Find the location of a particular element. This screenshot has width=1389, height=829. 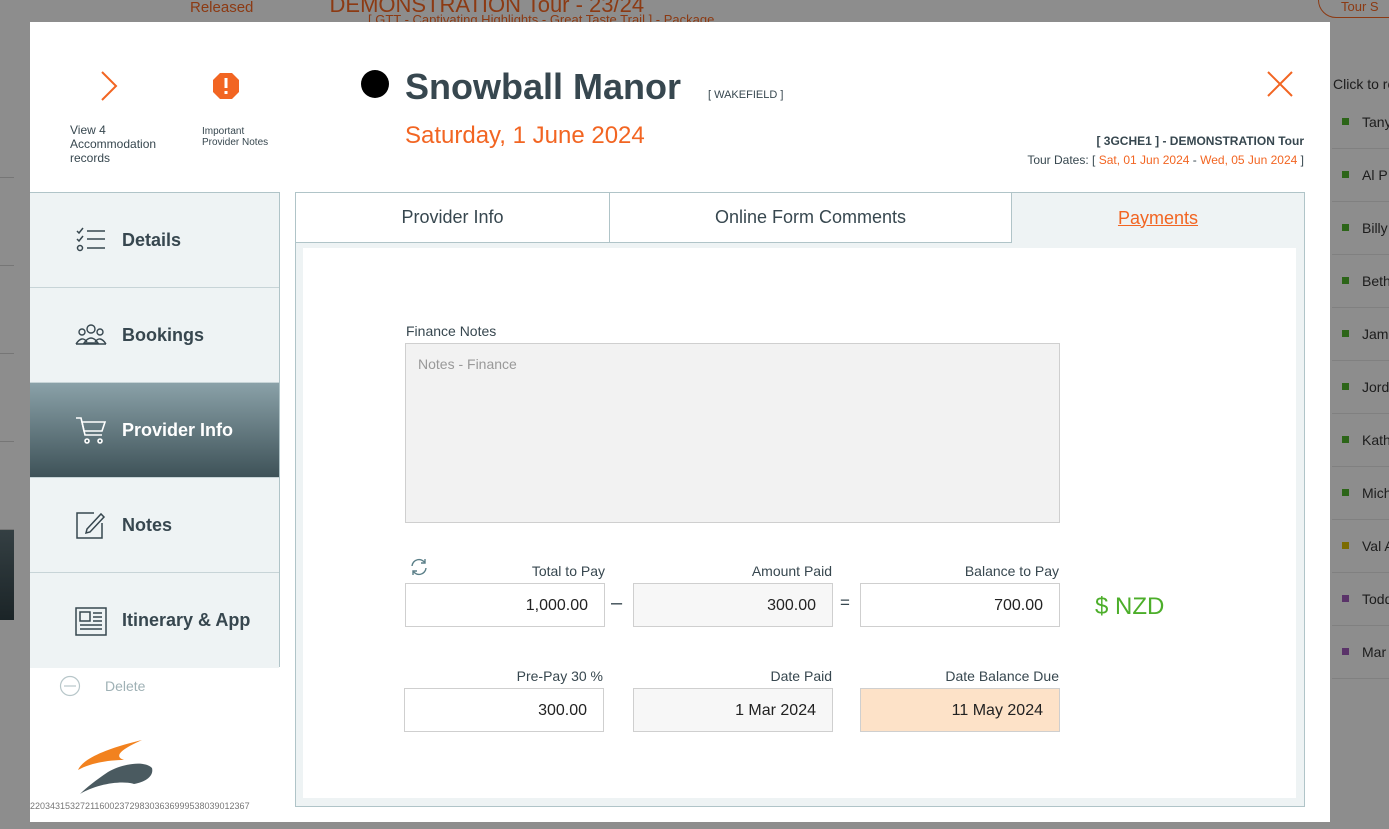

total-to-pay-field: 1,000.00 is located at coordinates (505, 605).